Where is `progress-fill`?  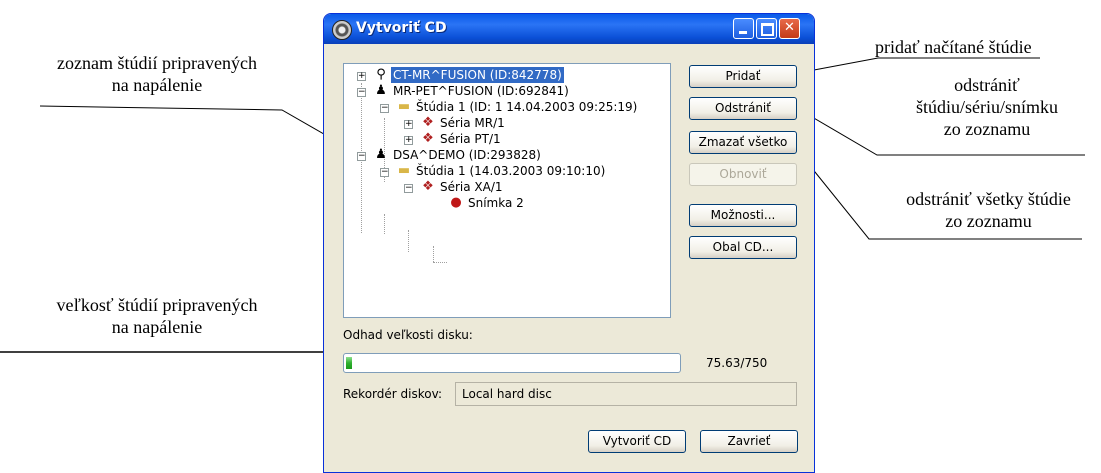 progress-fill is located at coordinates (349, 363).